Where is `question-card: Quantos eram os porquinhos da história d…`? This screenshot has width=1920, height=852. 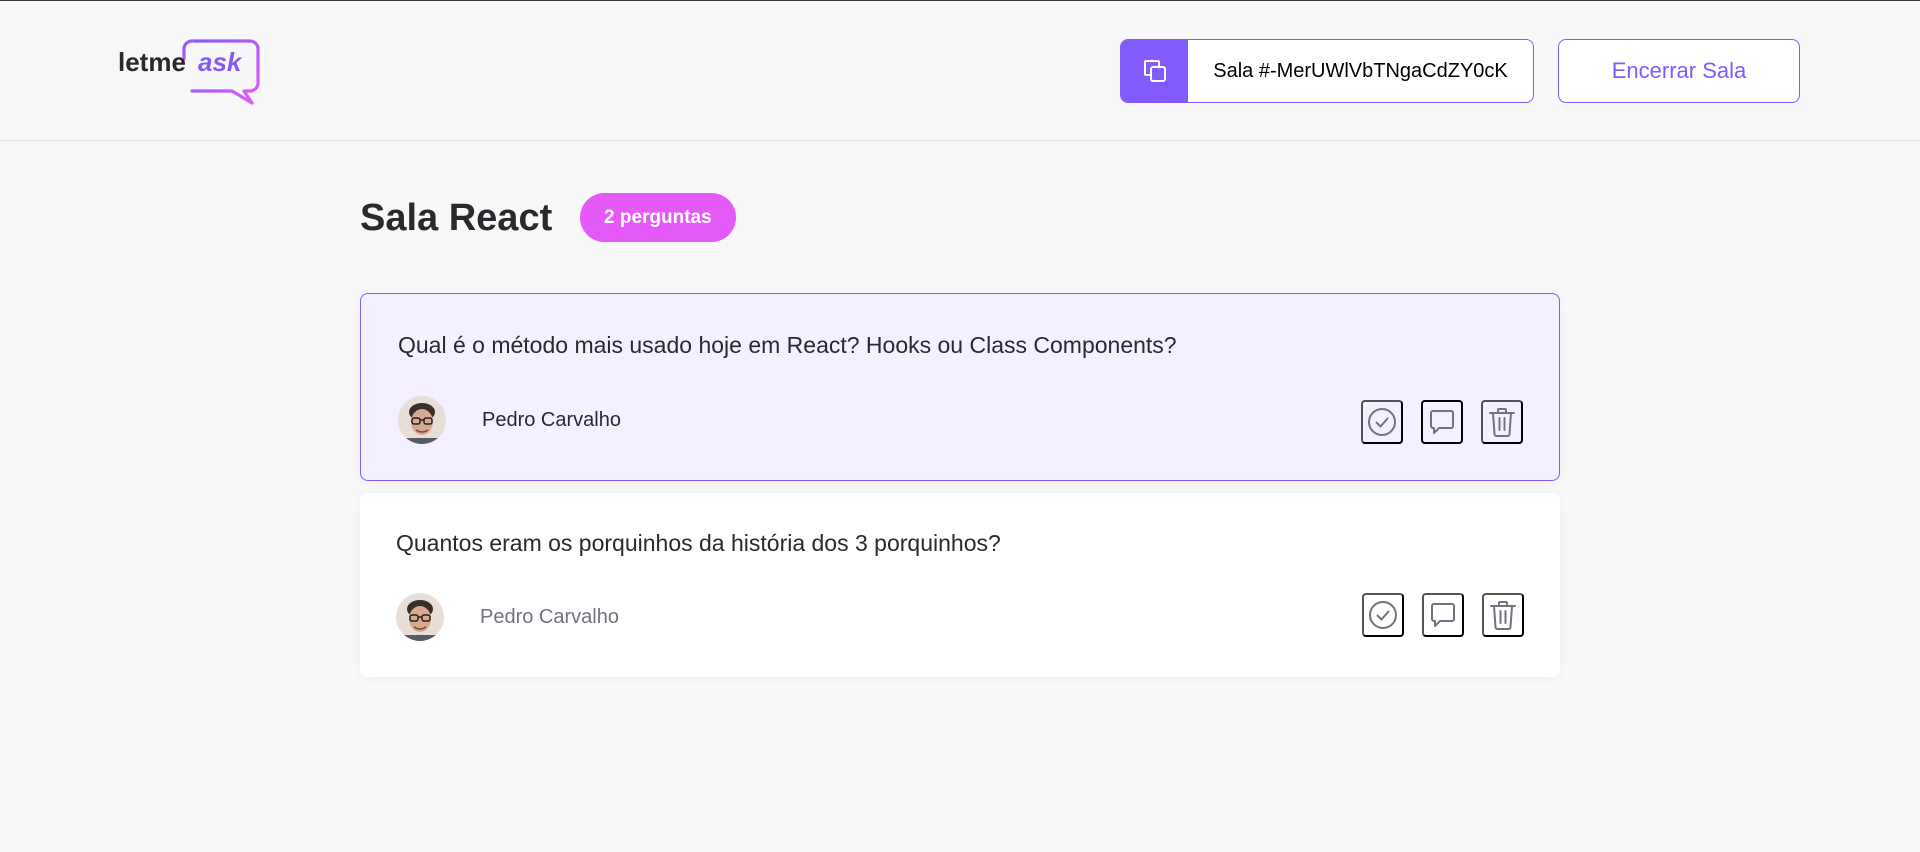 question-card: Quantos eram os porquinhos da história d… is located at coordinates (960, 585).